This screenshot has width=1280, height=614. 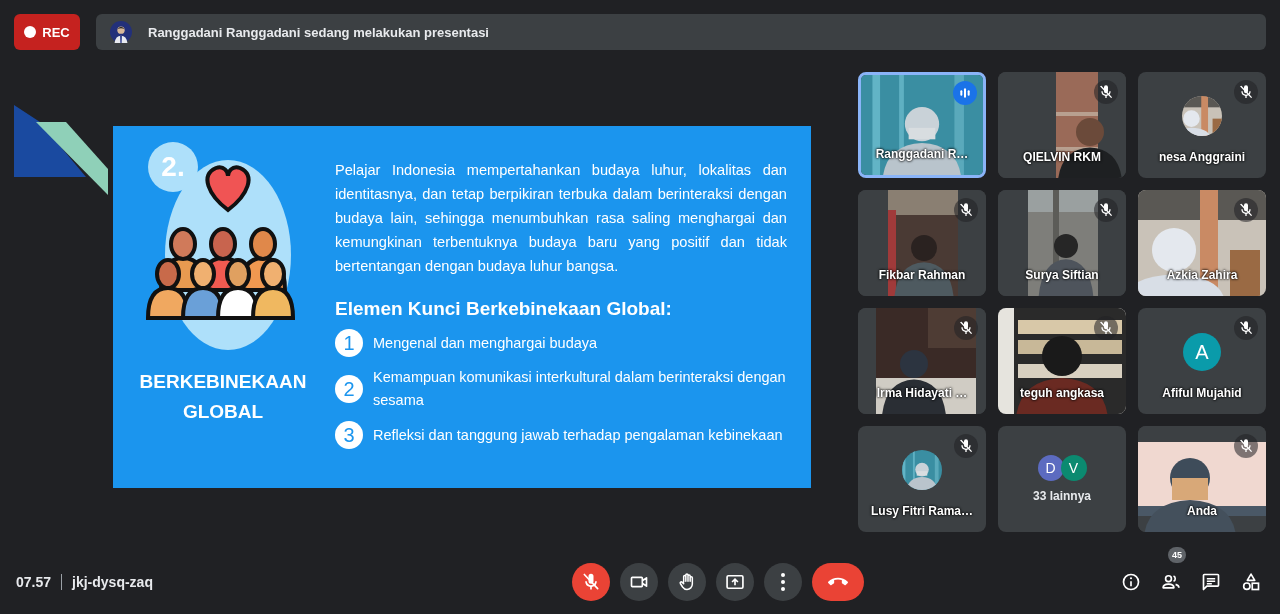 What do you see at coordinates (1177, 555) in the screenshot?
I see `participant-count-badge: 45` at bounding box center [1177, 555].